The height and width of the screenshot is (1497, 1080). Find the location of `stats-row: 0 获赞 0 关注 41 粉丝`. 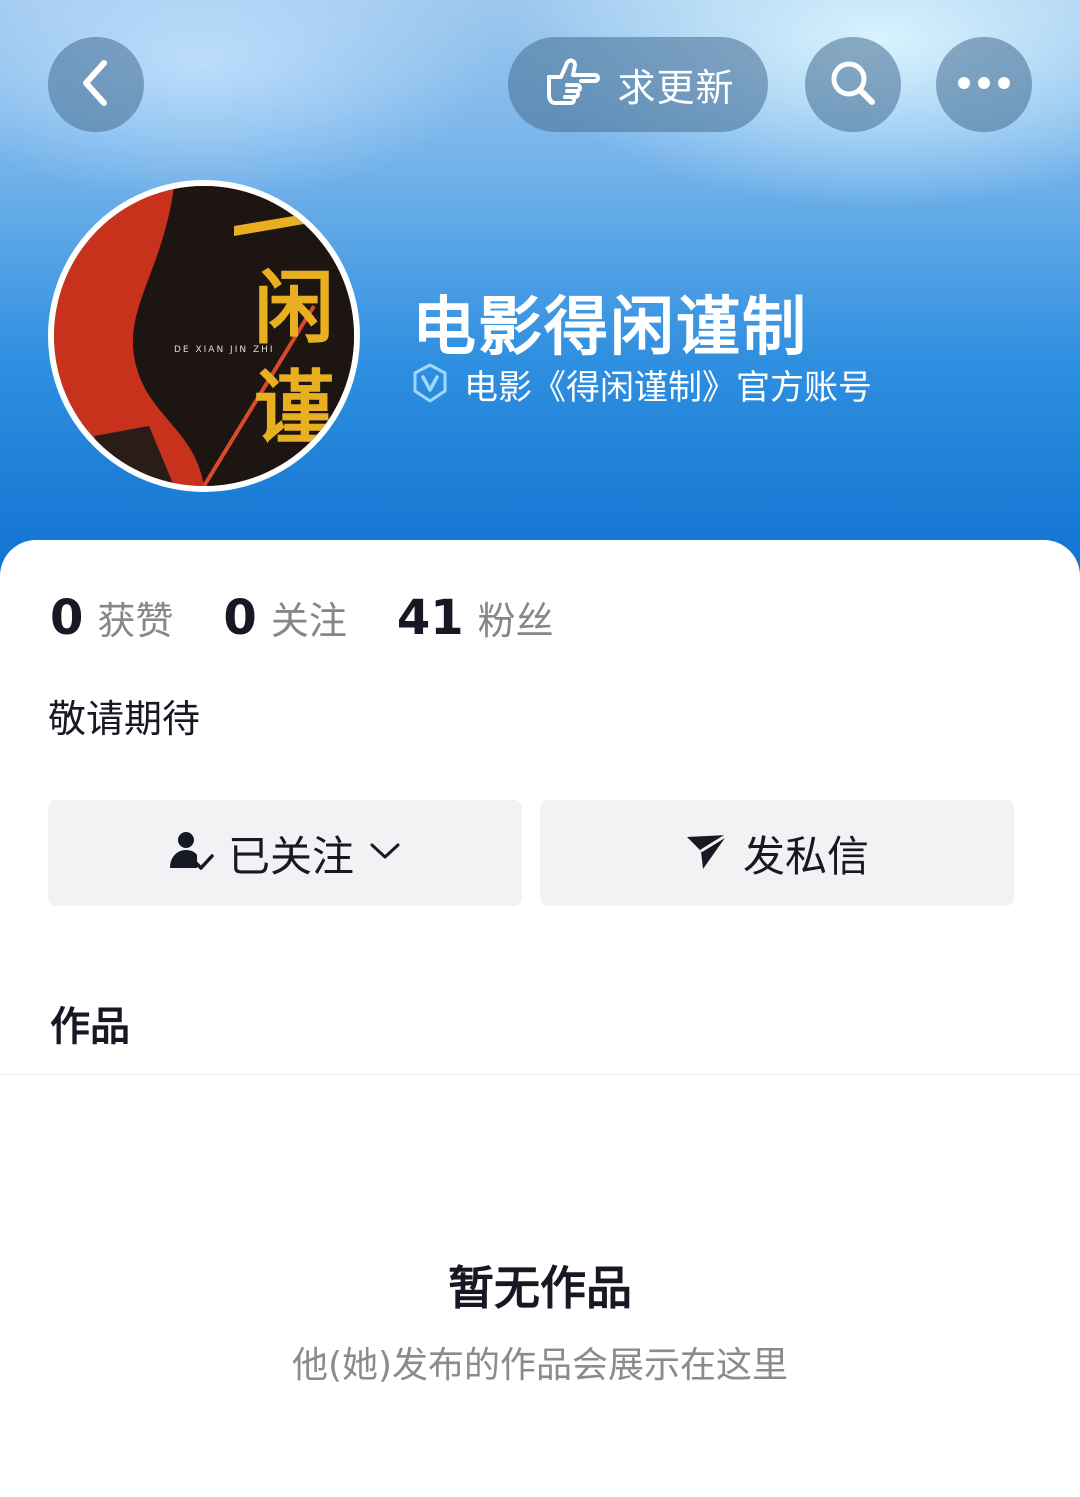

stats-row: 0 获赞 0 关注 41 粉丝 is located at coordinates (327, 618).